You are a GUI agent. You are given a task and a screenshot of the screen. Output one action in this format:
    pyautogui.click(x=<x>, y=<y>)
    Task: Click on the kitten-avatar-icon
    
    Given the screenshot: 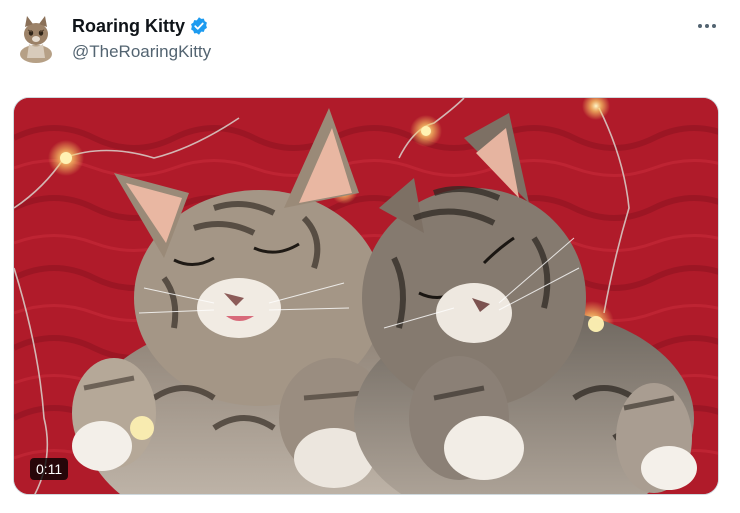 What is the action you would take?
    pyautogui.click(x=36, y=39)
    